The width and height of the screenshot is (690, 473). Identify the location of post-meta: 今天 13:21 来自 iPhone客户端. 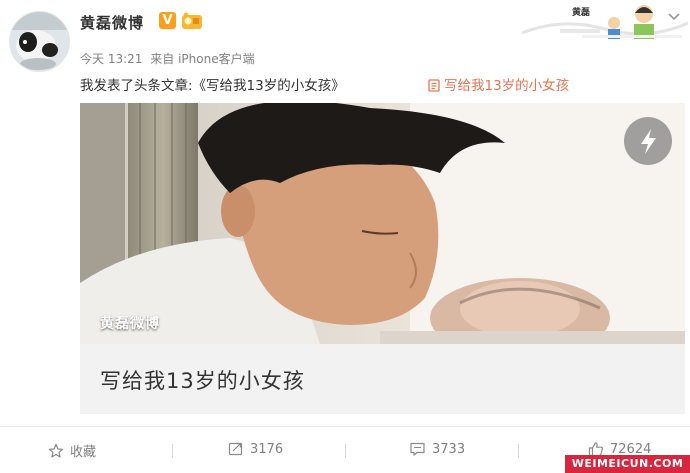
(167, 58).